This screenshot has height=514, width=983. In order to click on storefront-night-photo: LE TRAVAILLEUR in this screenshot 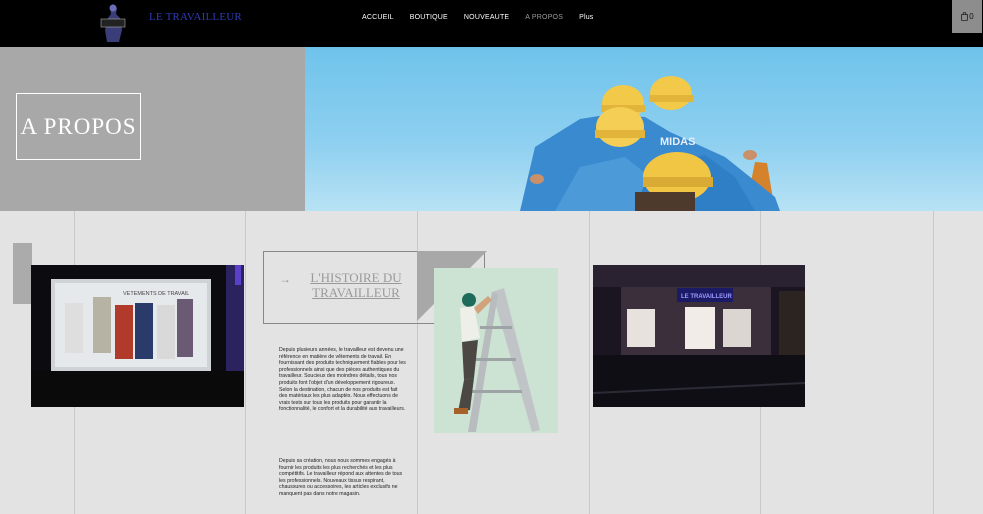, I will do `click(699, 336)`.